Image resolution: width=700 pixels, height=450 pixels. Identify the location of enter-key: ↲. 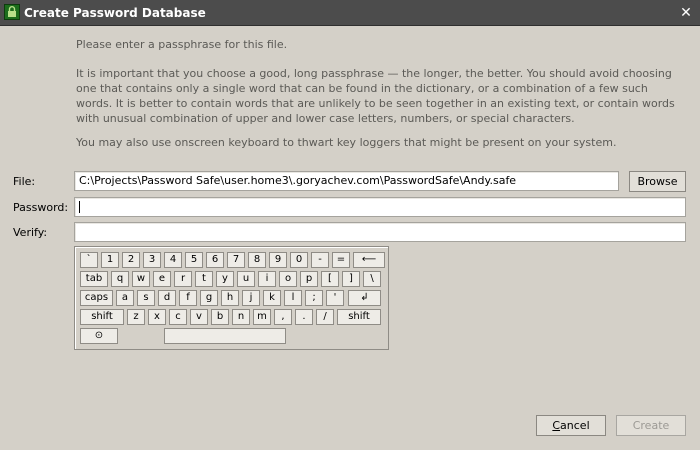
(364, 298).